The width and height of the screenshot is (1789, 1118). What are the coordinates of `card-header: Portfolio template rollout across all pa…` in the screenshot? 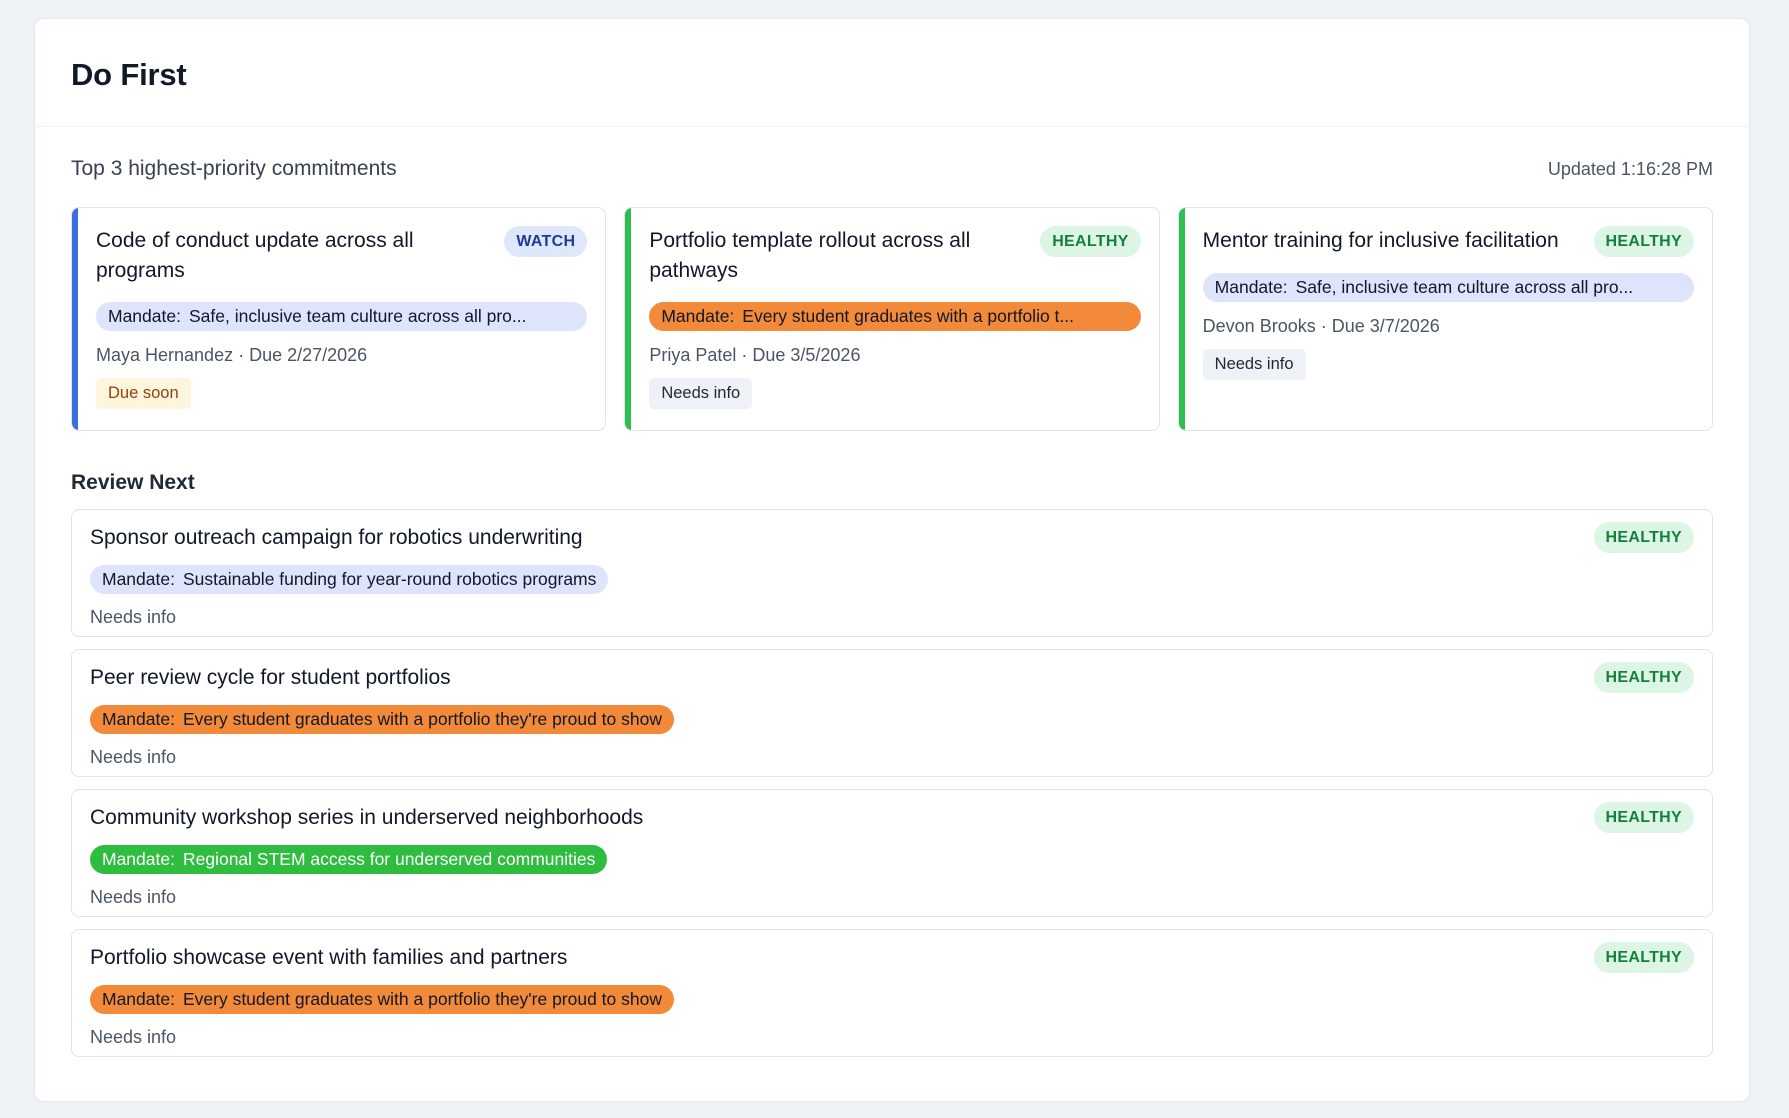 It's located at (895, 256).